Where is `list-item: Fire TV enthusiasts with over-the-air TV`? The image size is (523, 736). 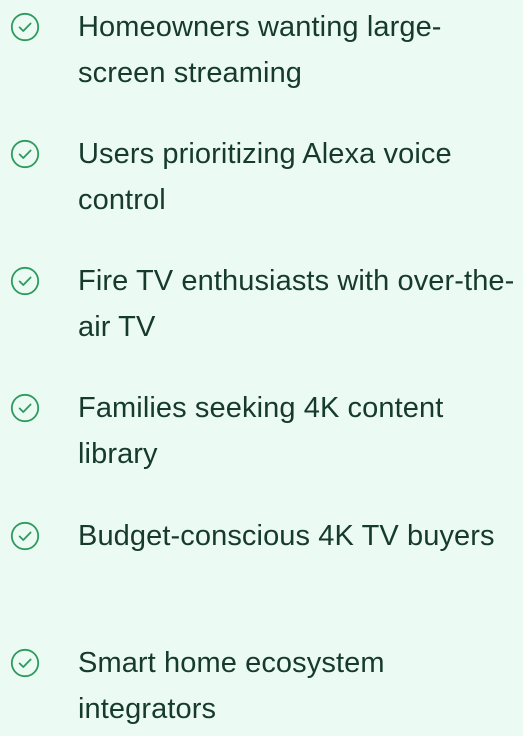
list-item: Fire TV enthusiasts with over-the-air TV is located at coordinates (261, 306).